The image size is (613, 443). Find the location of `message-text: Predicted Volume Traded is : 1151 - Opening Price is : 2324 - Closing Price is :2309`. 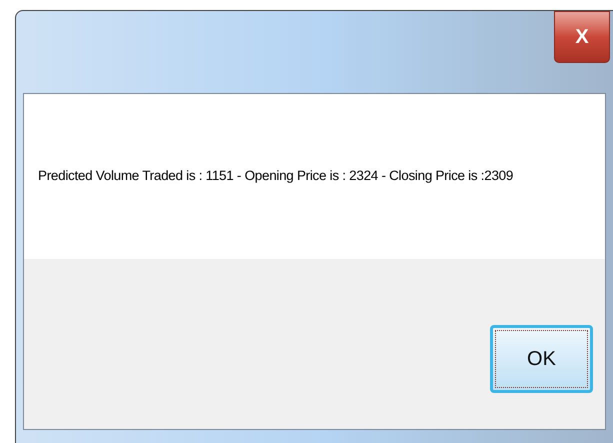

message-text: Predicted Volume Traded is : 1151 - Opening Price is : 2324 - Closing Price is :2309 is located at coordinates (276, 176).